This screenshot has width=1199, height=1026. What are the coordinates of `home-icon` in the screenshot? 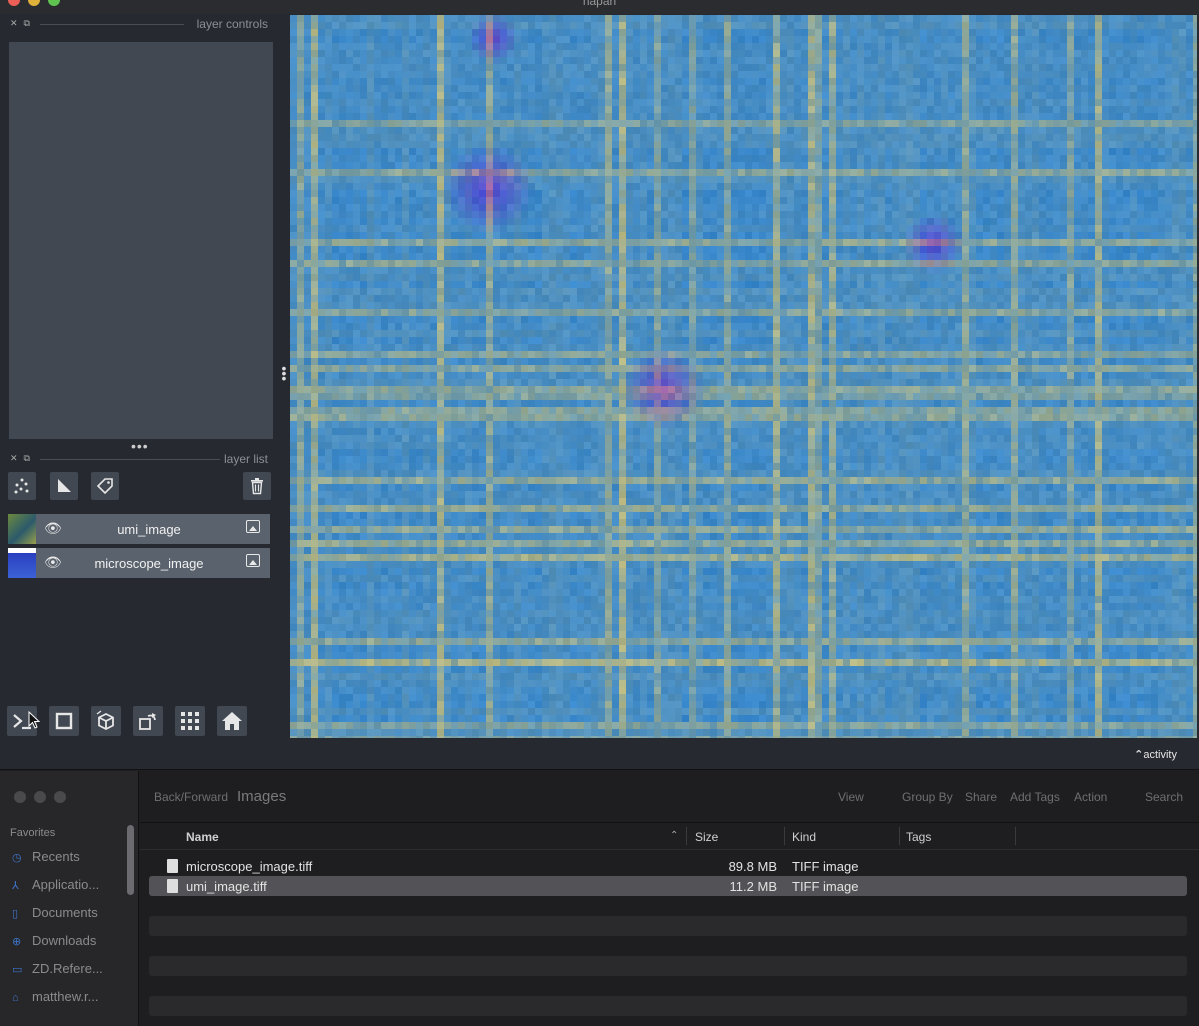 It's located at (232, 721).